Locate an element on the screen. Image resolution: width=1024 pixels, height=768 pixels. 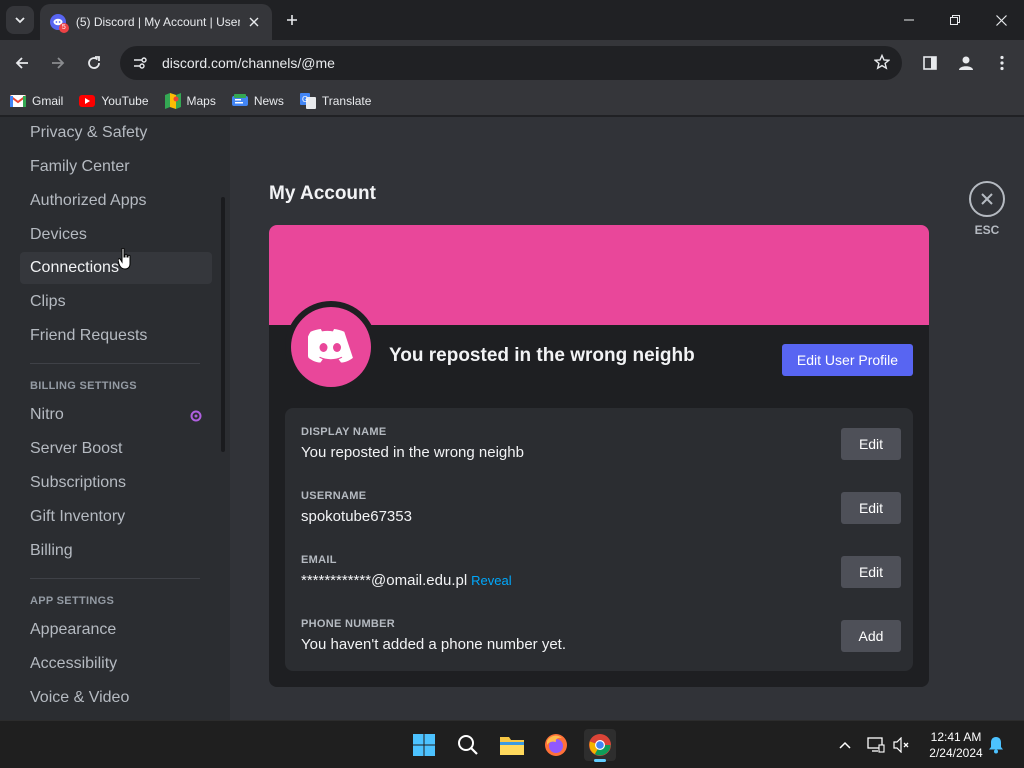
chrome-menu-button is located at coordinates (1002, 63).